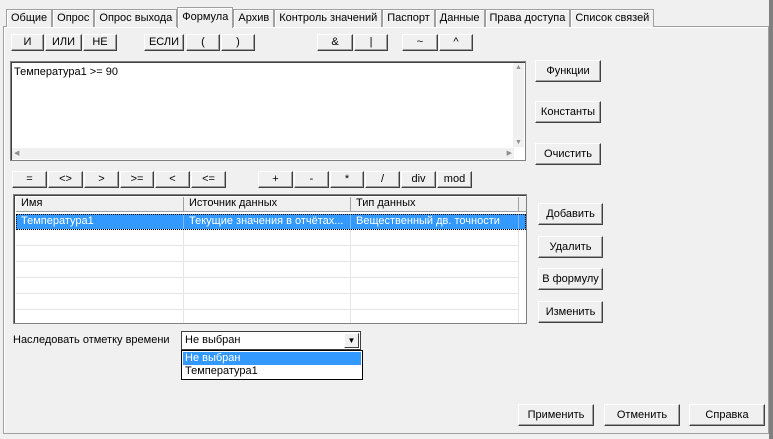 This screenshot has height=439, width=773. I want to click on cell-type: Вещественный дв. точности, so click(435, 222).